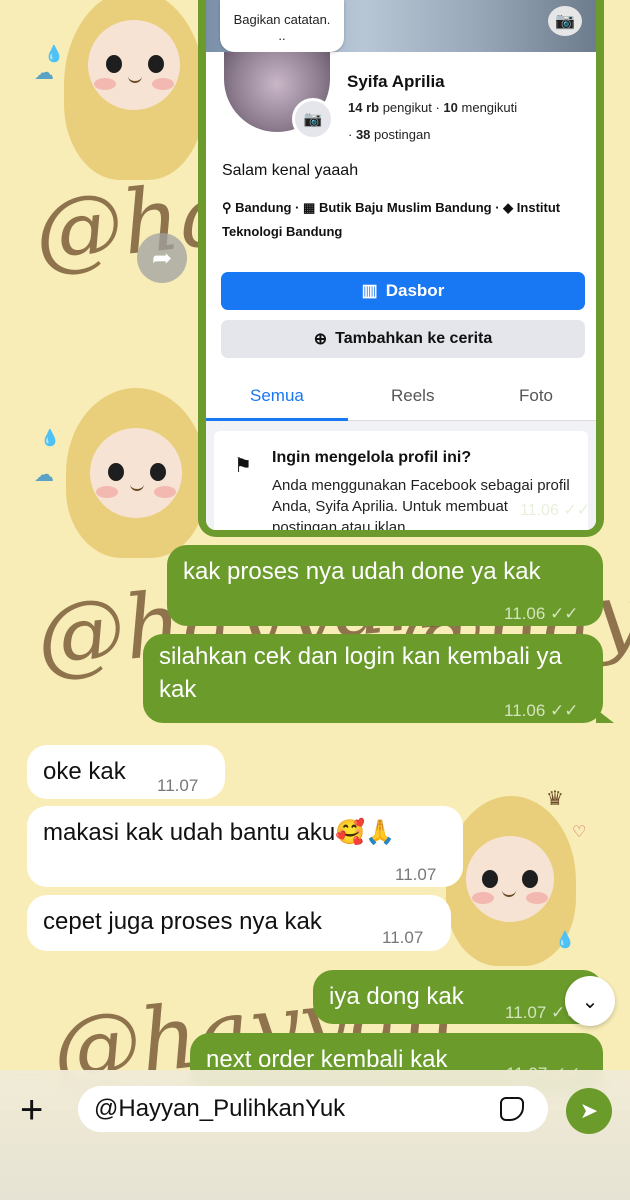 Image resolution: width=630 pixels, height=1200 pixels. What do you see at coordinates (433, 107) in the screenshot?
I see `profile-stats: 14 rb pengikut · 10 mengikuti` at bounding box center [433, 107].